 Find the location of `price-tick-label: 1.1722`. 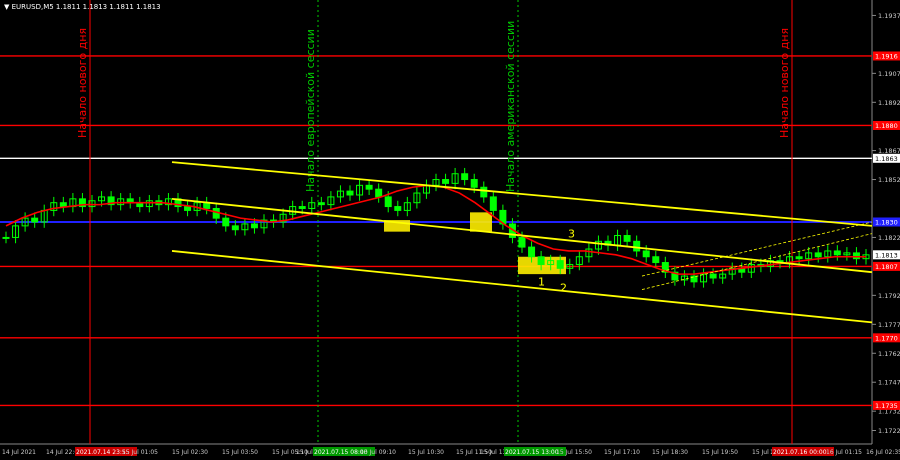

price-tick-label: 1.1722 is located at coordinates (889, 431).